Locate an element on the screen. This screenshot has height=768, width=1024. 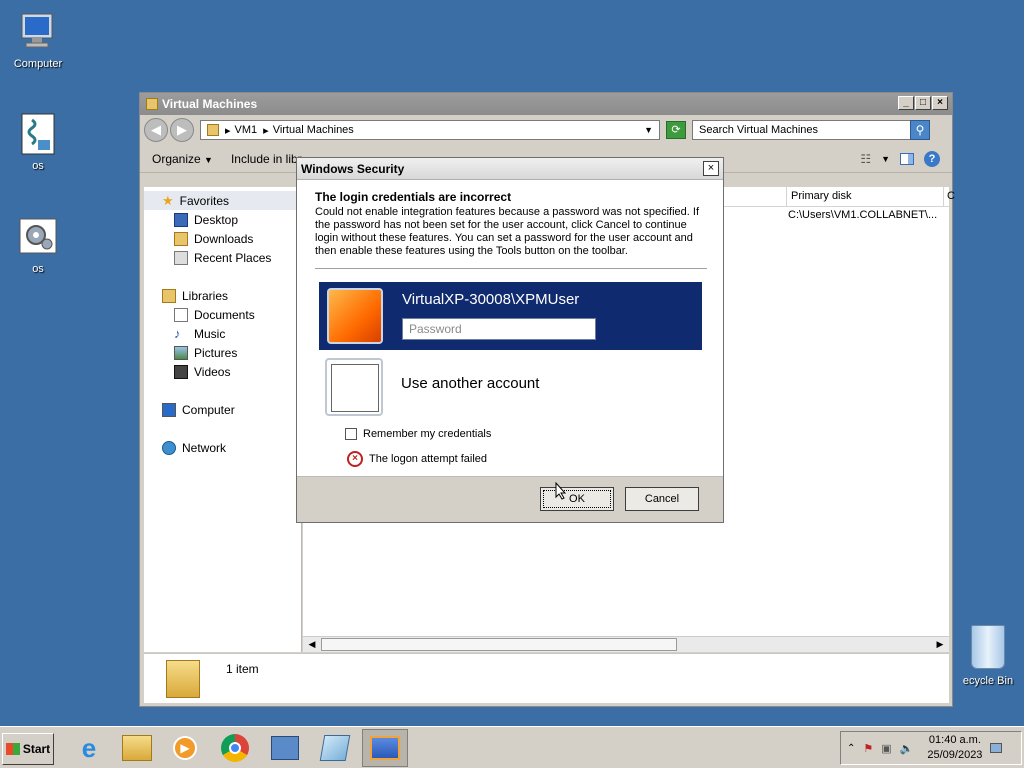
taskbar-notepad is located at coordinates (335, 748).